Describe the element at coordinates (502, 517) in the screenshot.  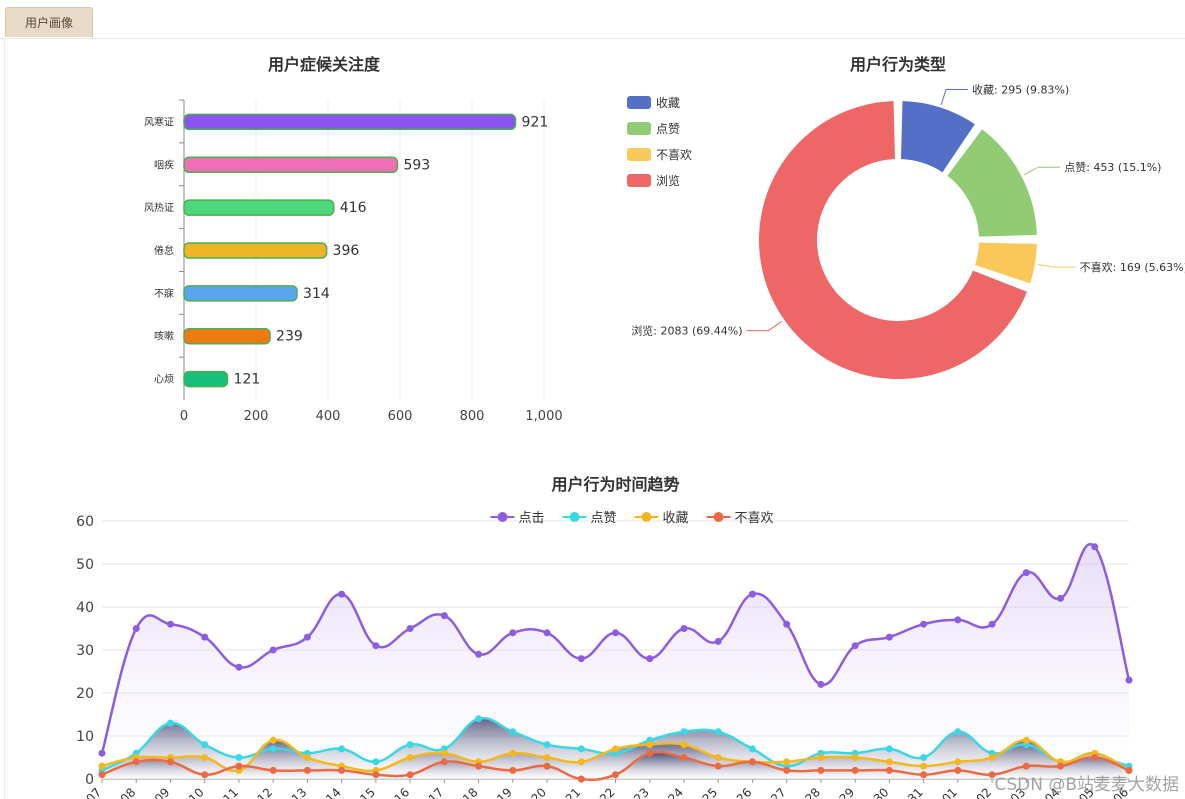
I see `legend-dot-点击` at that location.